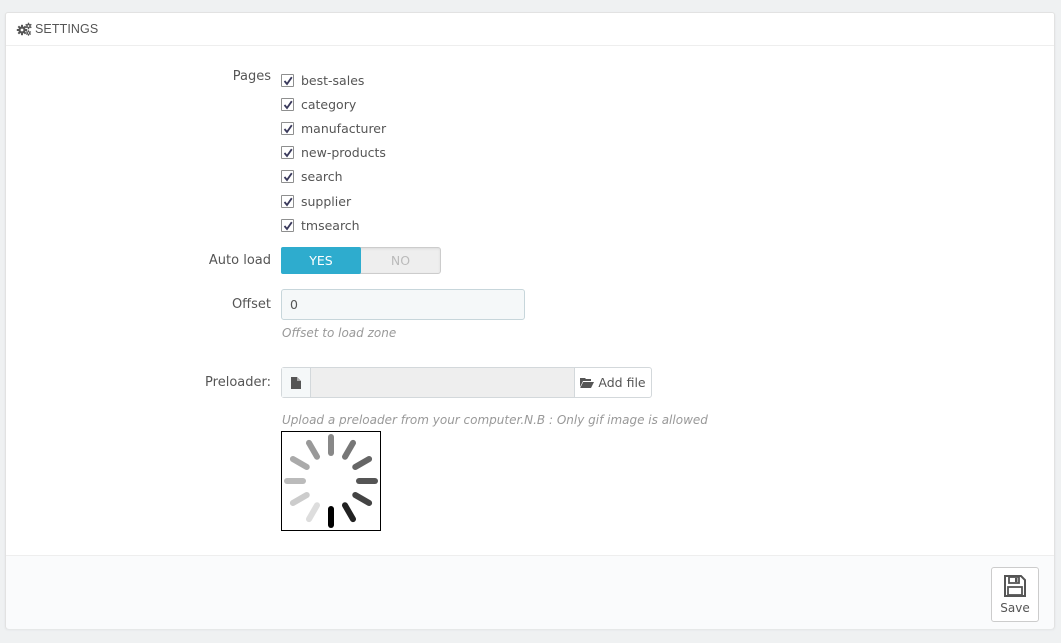  Describe the element at coordinates (530, 29) in the screenshot. I see `panel-heading: Settings` at that location.